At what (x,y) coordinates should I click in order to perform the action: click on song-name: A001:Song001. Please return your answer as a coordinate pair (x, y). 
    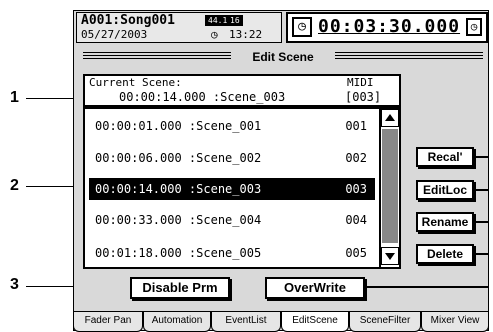
    Looking at the image, I should click on (128, 20).